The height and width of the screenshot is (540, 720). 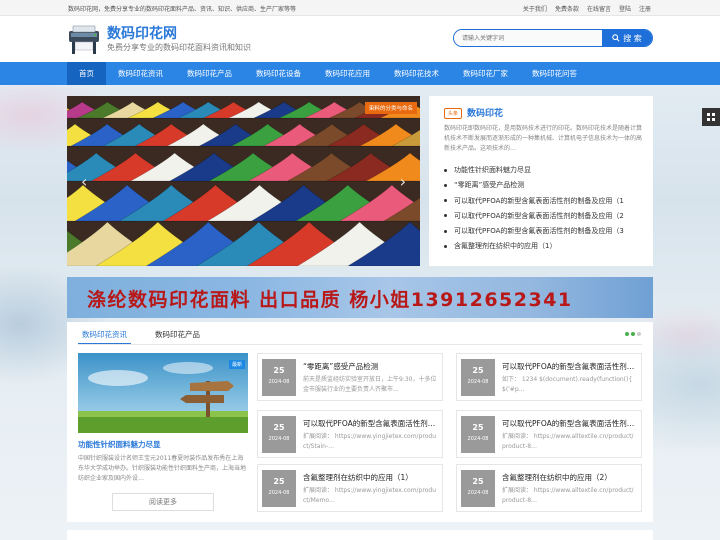 I want to click on grid-icon, so click(x=711, y=117).